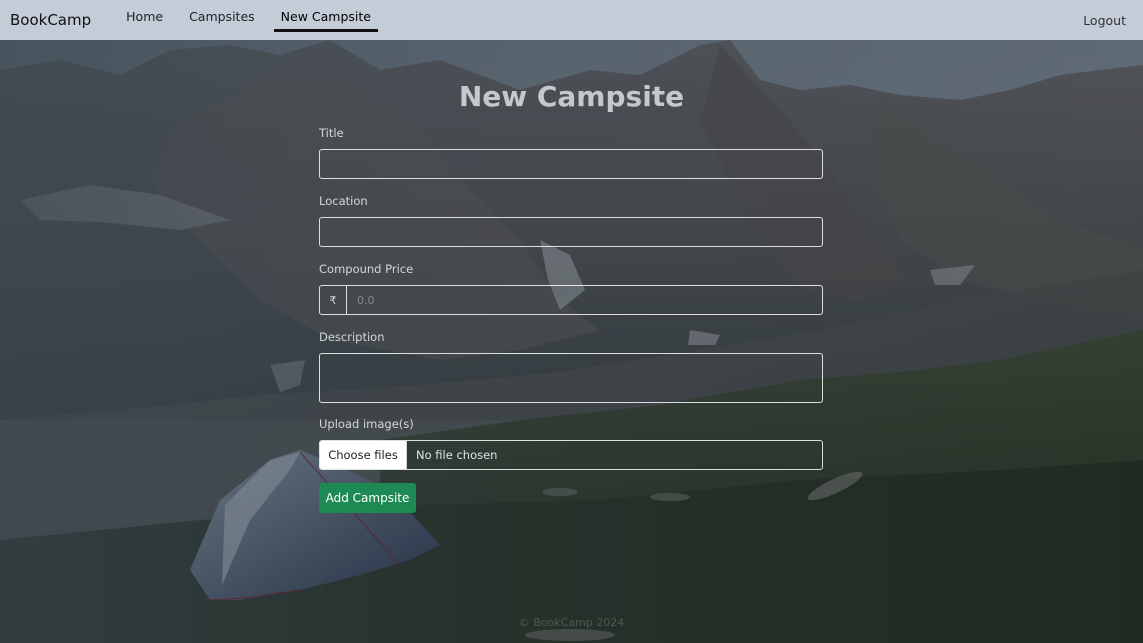 Image resolution: width=1143 pixels, height=643 pixels. What do you see at coordinates (367, 498) in the screenshot?
I see `add-campsite-button: Add Campsite` at bounding box center [367, 498].